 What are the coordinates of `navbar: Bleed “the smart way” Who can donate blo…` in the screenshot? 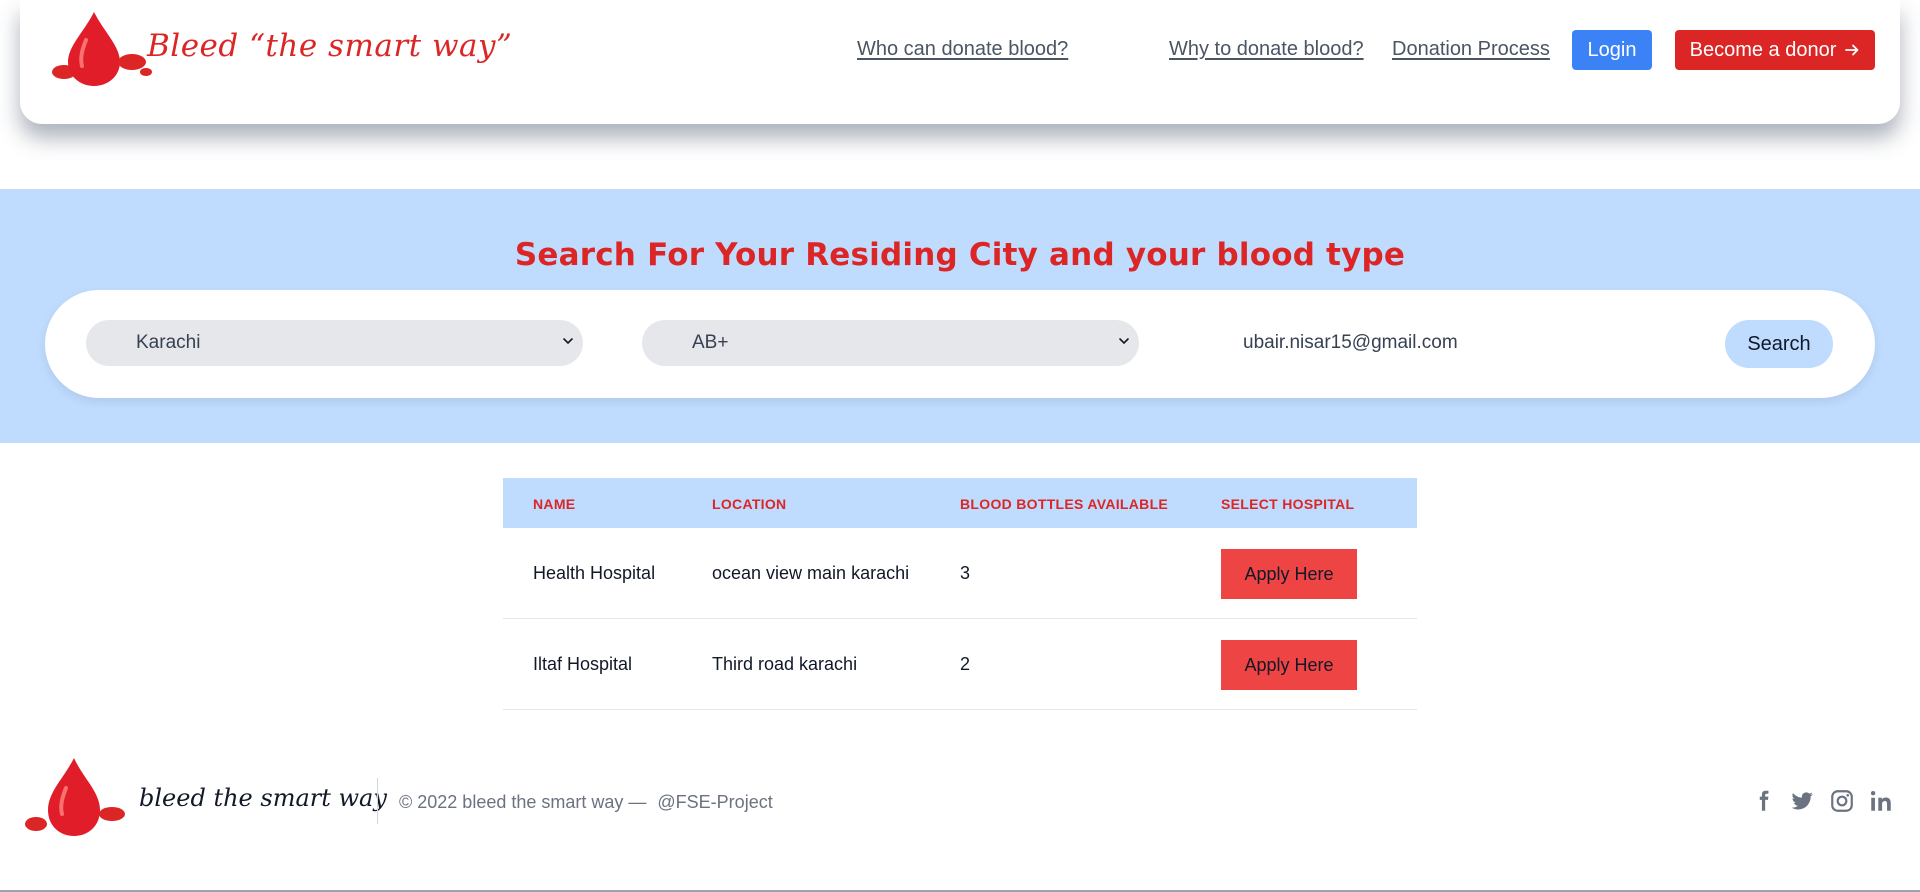 It's located at (960, 62).